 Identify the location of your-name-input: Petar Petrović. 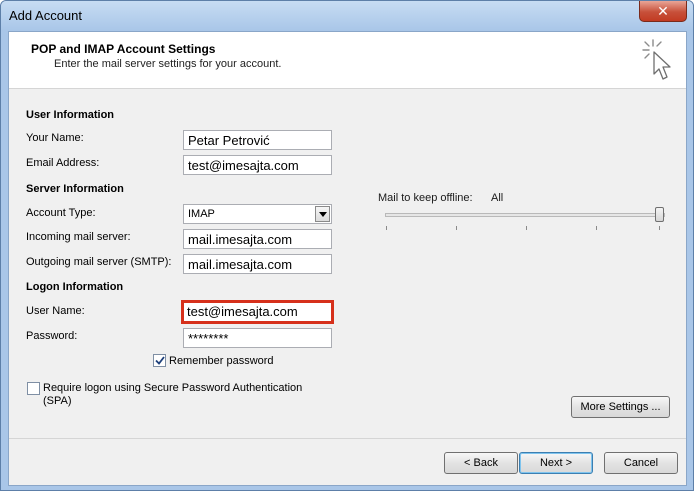
(257, 140).